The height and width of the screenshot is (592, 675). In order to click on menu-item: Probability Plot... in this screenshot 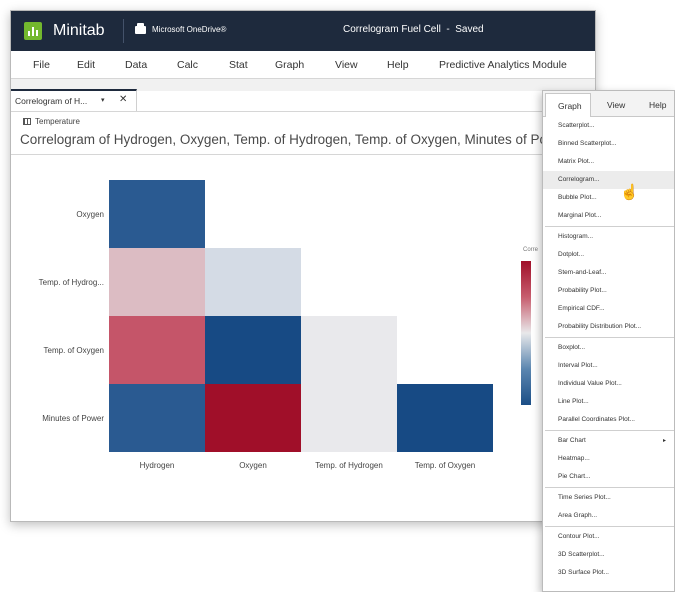, I will do `click(608, 291)`.